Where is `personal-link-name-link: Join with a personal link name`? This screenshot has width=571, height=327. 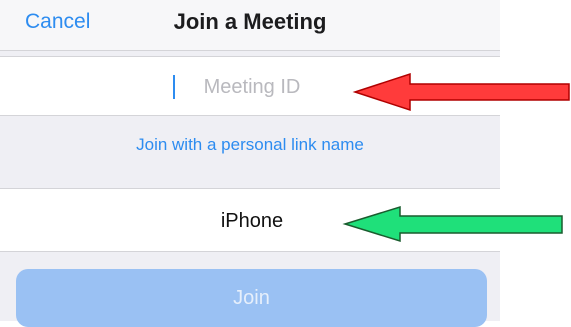 personal-link-name-link: Join with a personal link name is located at coordinates (250, 145).